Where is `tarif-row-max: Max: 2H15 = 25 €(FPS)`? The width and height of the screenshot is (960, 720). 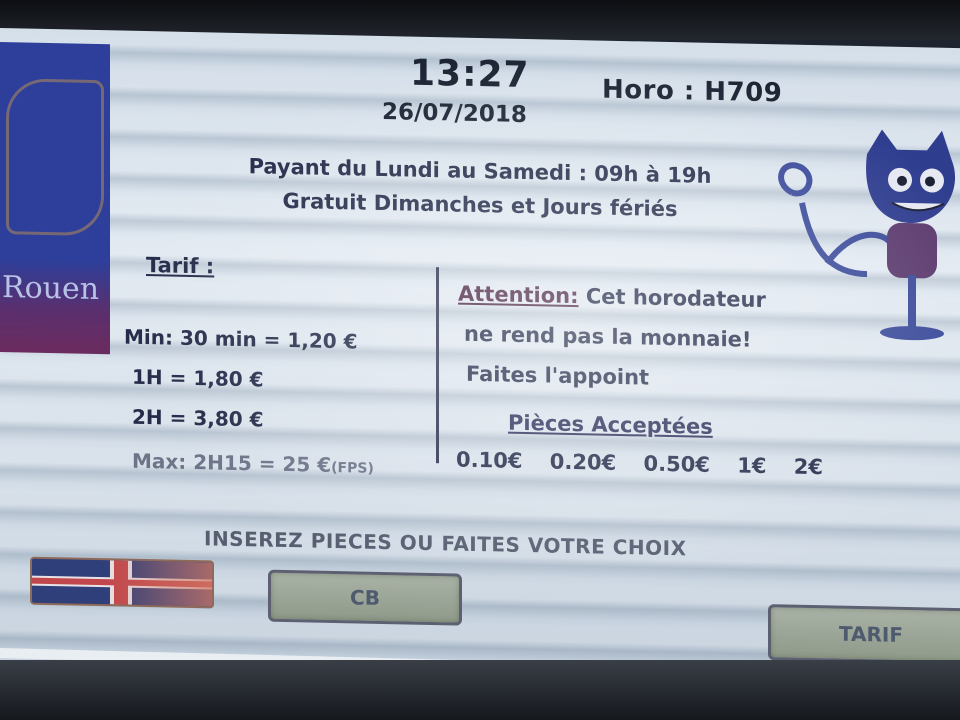 tarif-row-max: Max: 2H15 = 25 €(FPS) is located at coordinates (253, 463).